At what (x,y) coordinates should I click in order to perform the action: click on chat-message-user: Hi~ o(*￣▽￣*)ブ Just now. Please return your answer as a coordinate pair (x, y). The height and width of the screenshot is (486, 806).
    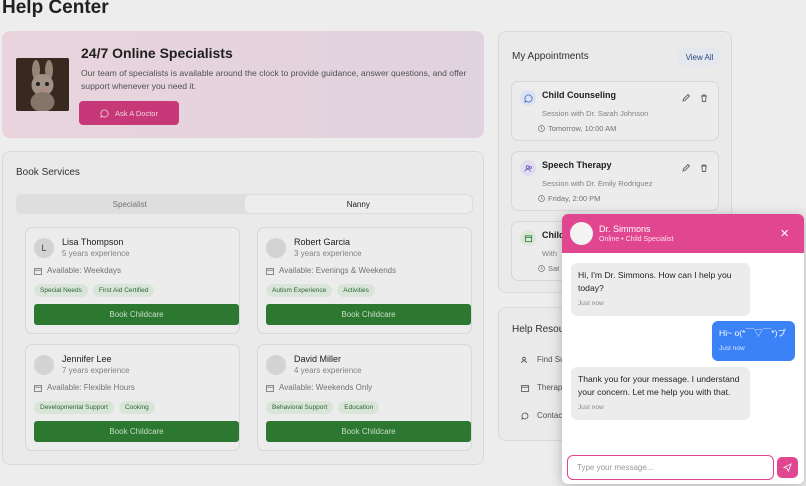
    Looking at the image, I should click on (753, 341).